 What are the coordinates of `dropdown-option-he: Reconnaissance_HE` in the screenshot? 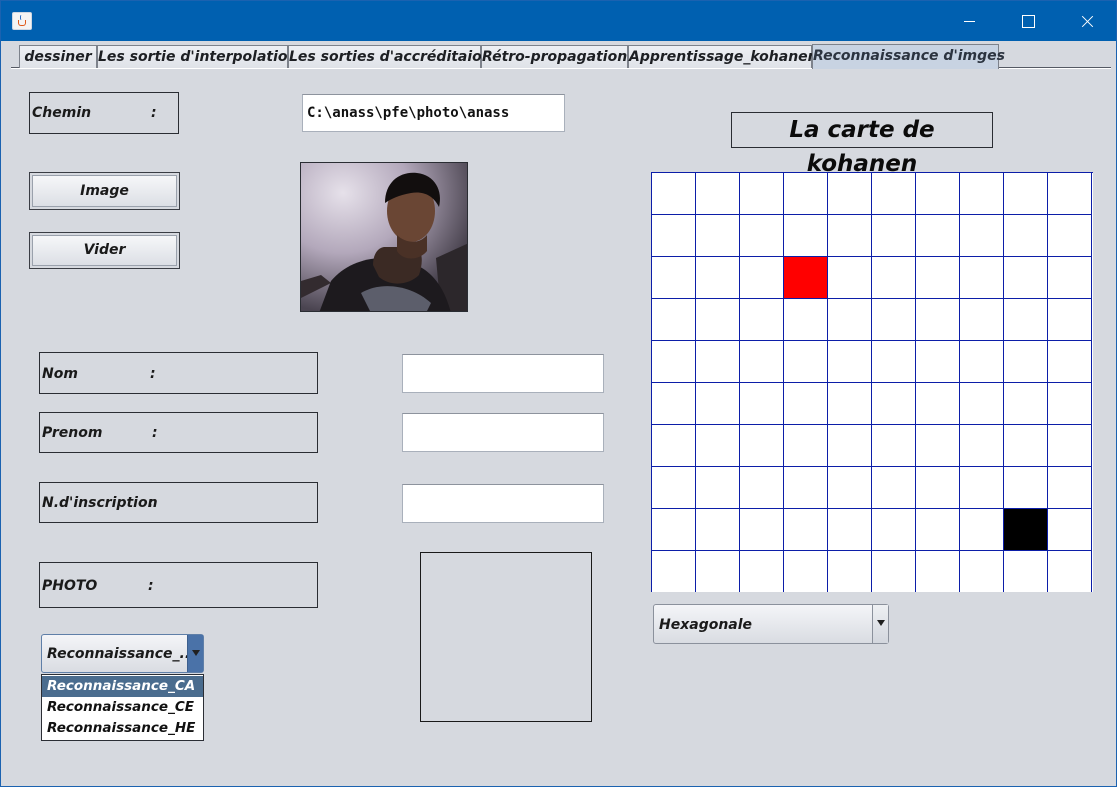 It's located at (122, 728).